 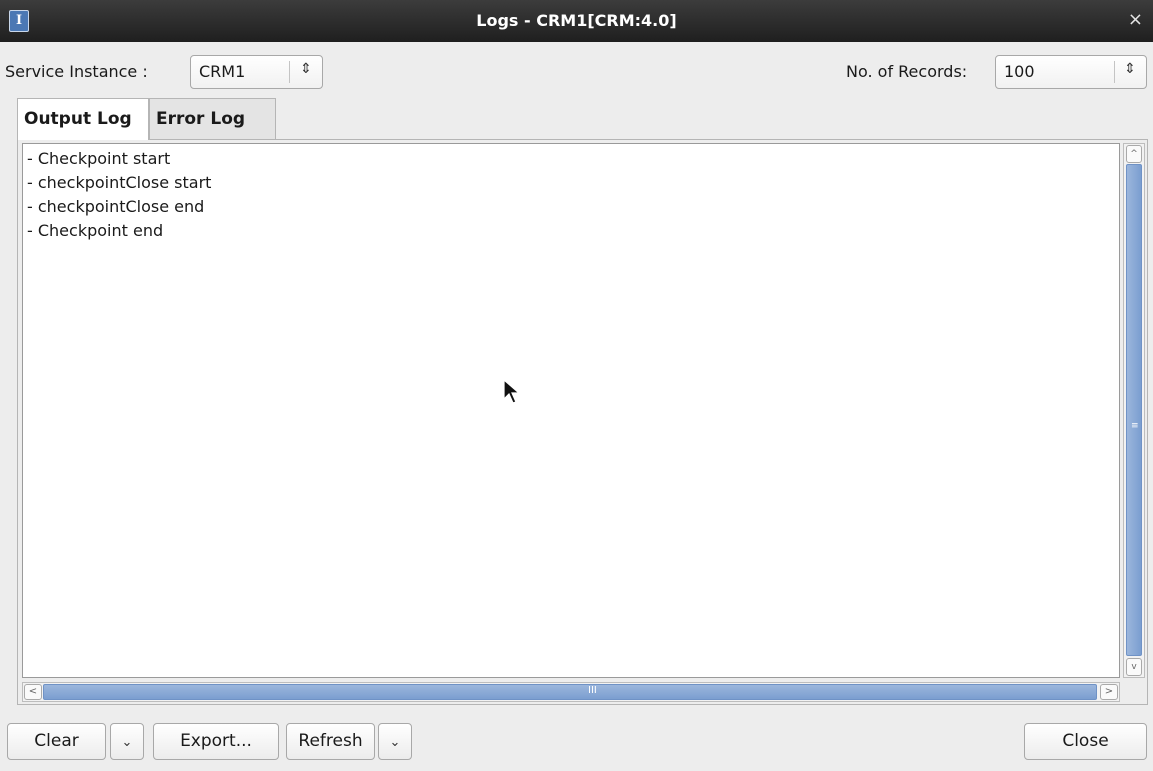 I want to click on title-bar: I Logs - CRM1[CRM:4.0] ×, so click(x=576, y=21).